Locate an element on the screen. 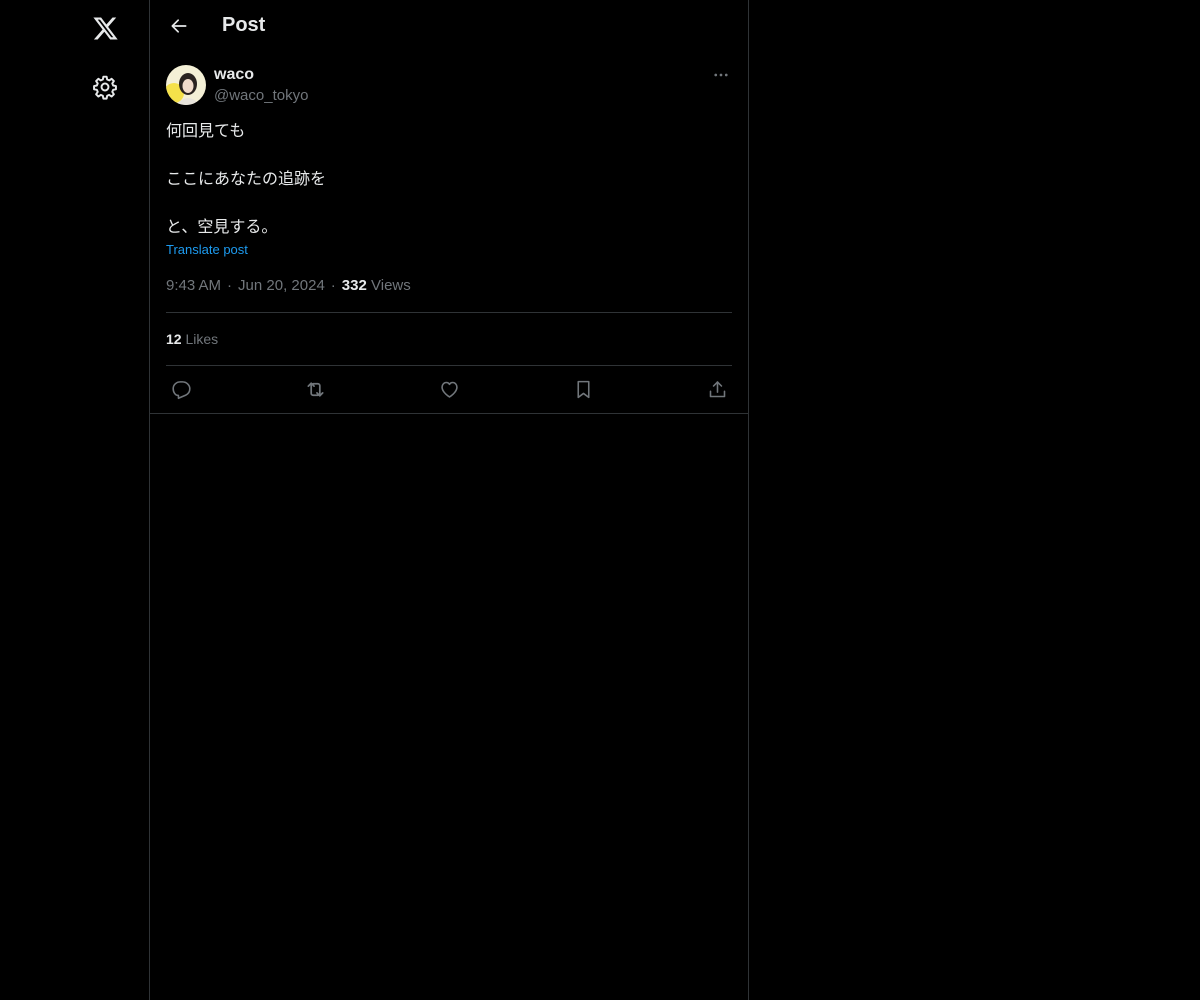 This screenshot has height=1000, width=1200. more-options-button is located at coordinates (721, 75).